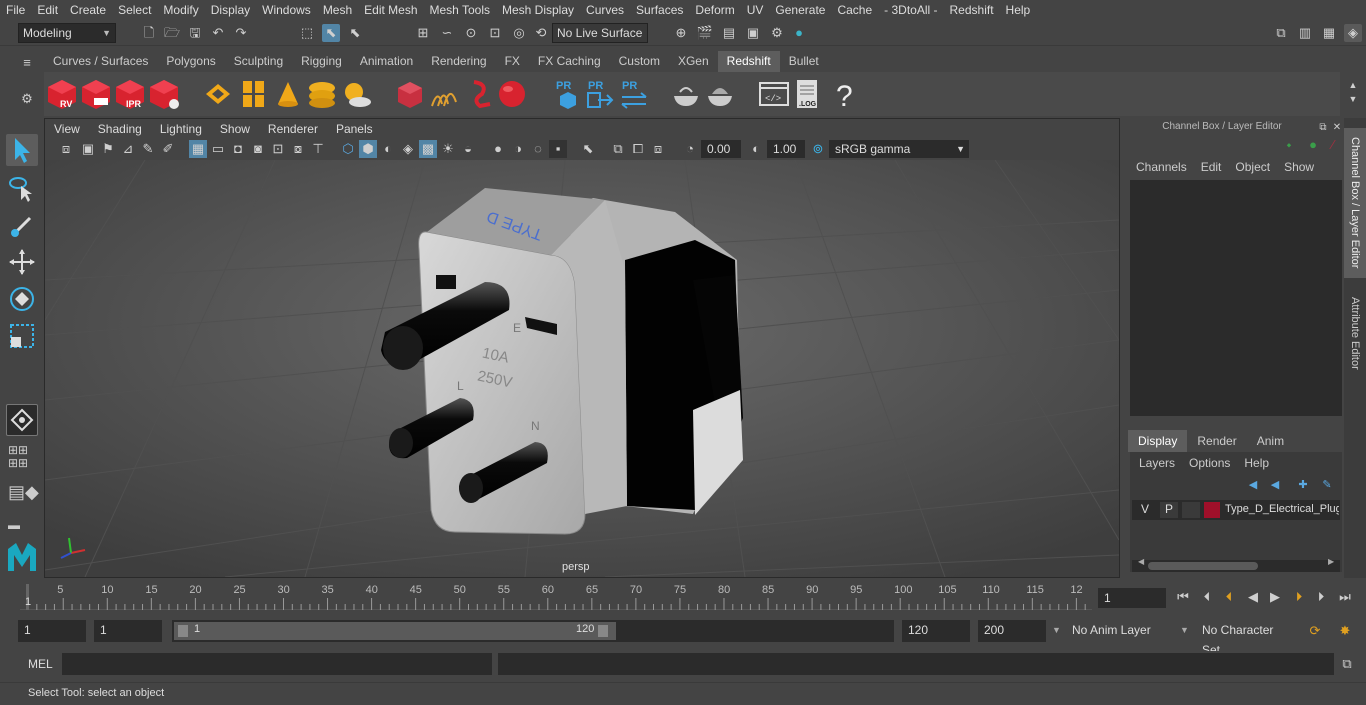 The width and height of the screenshot is (1366, 705). I want to click on shelf-tab-animation: Animation, so click(386, 61).